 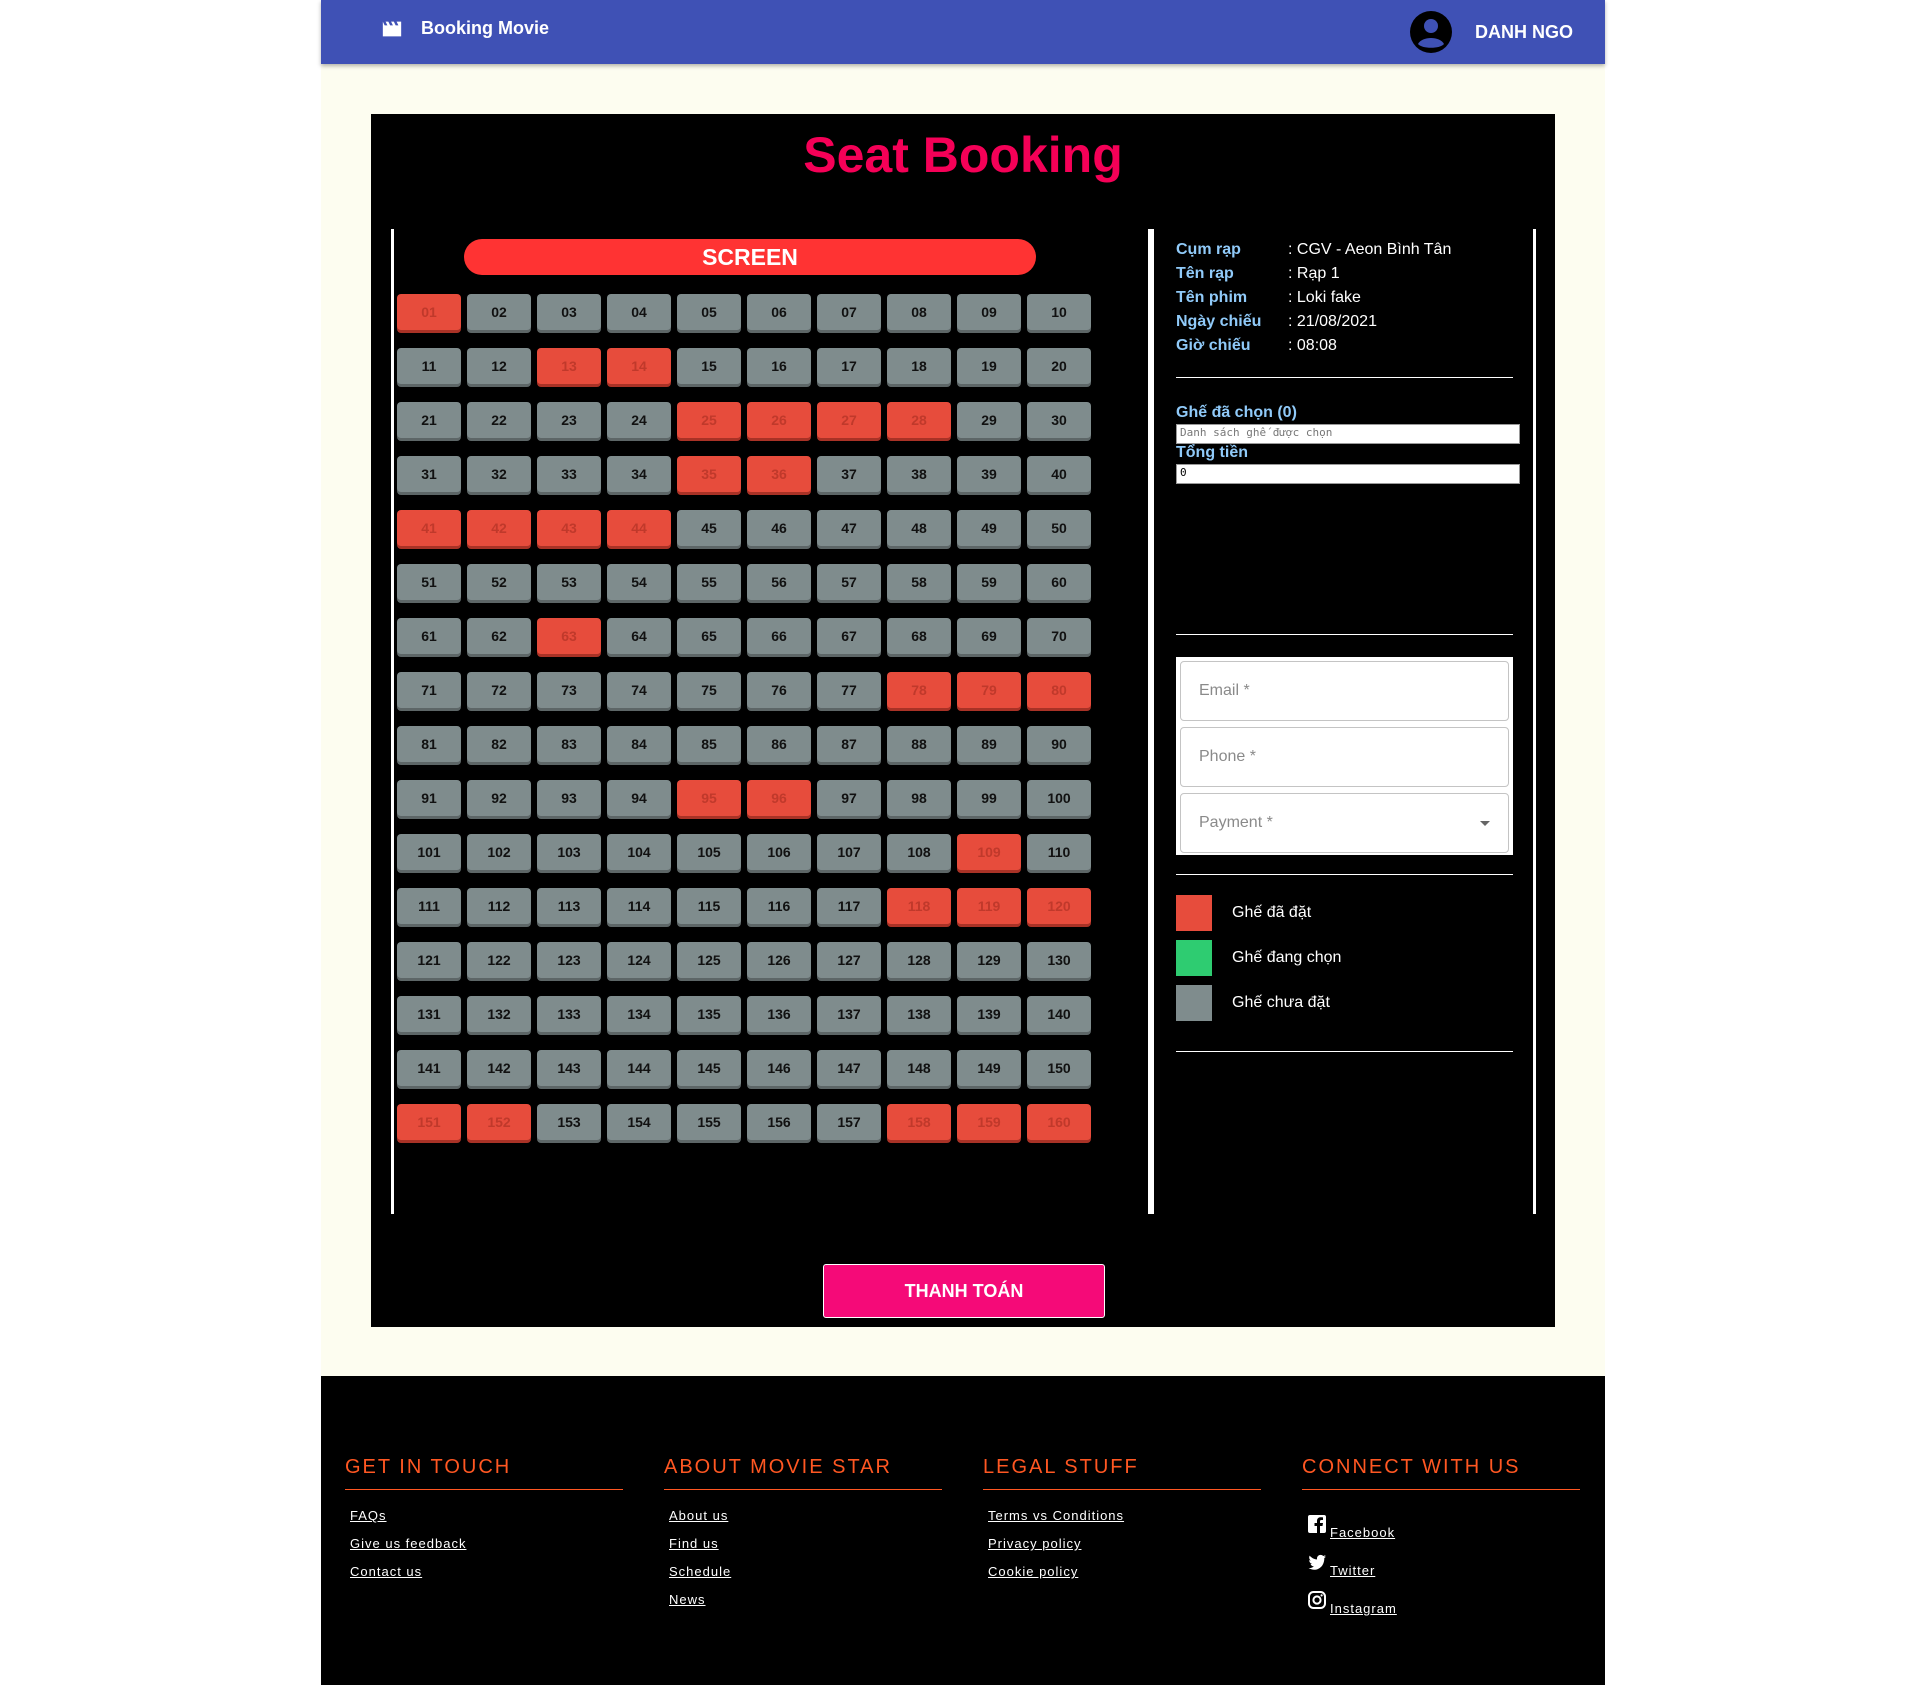 What do you see at coordinates (429, 1122) in the screenshot?
I see `seat-button: 151` at bounding box center [429, 1122].